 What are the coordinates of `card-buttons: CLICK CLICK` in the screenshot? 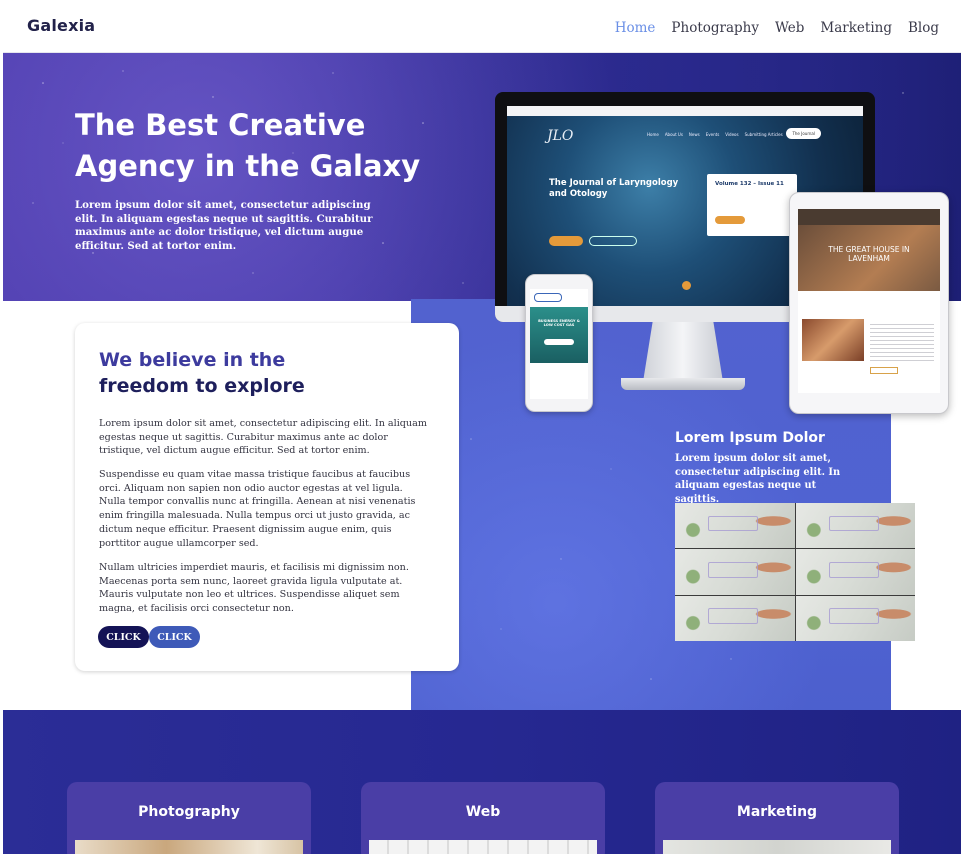 It's located at (149, 637).